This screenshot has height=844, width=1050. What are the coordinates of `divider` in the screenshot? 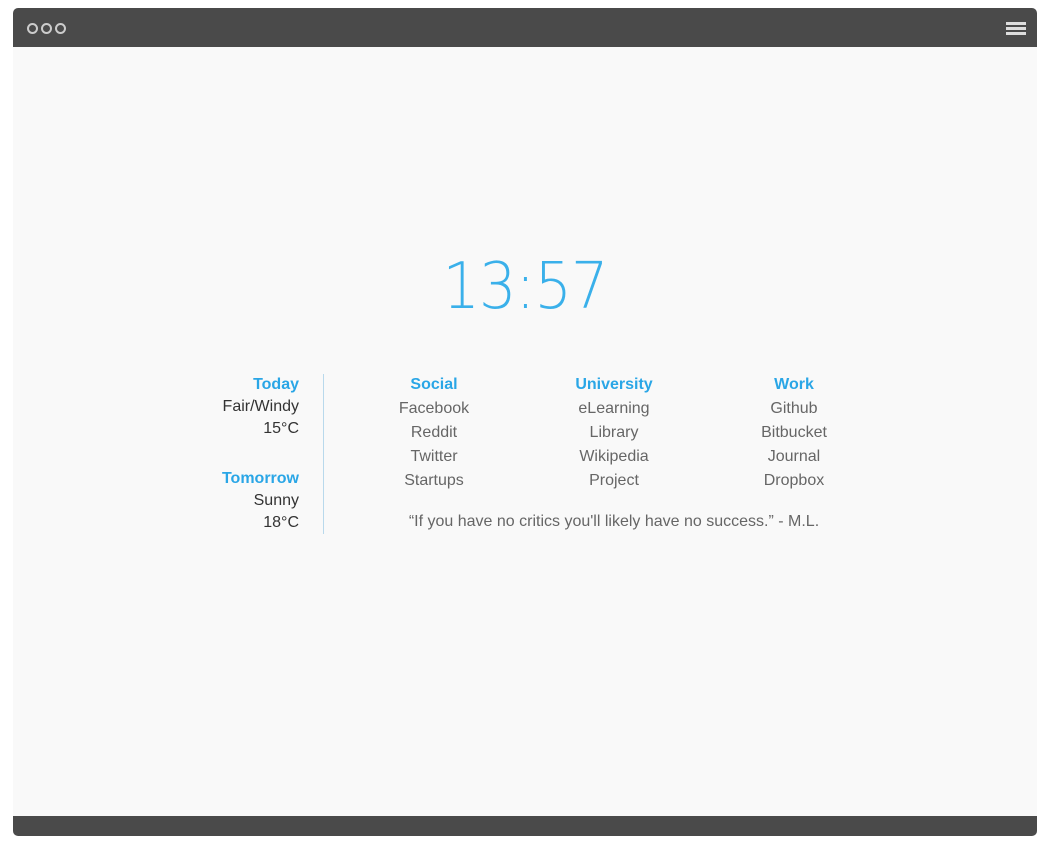 It's located at (323, 454).